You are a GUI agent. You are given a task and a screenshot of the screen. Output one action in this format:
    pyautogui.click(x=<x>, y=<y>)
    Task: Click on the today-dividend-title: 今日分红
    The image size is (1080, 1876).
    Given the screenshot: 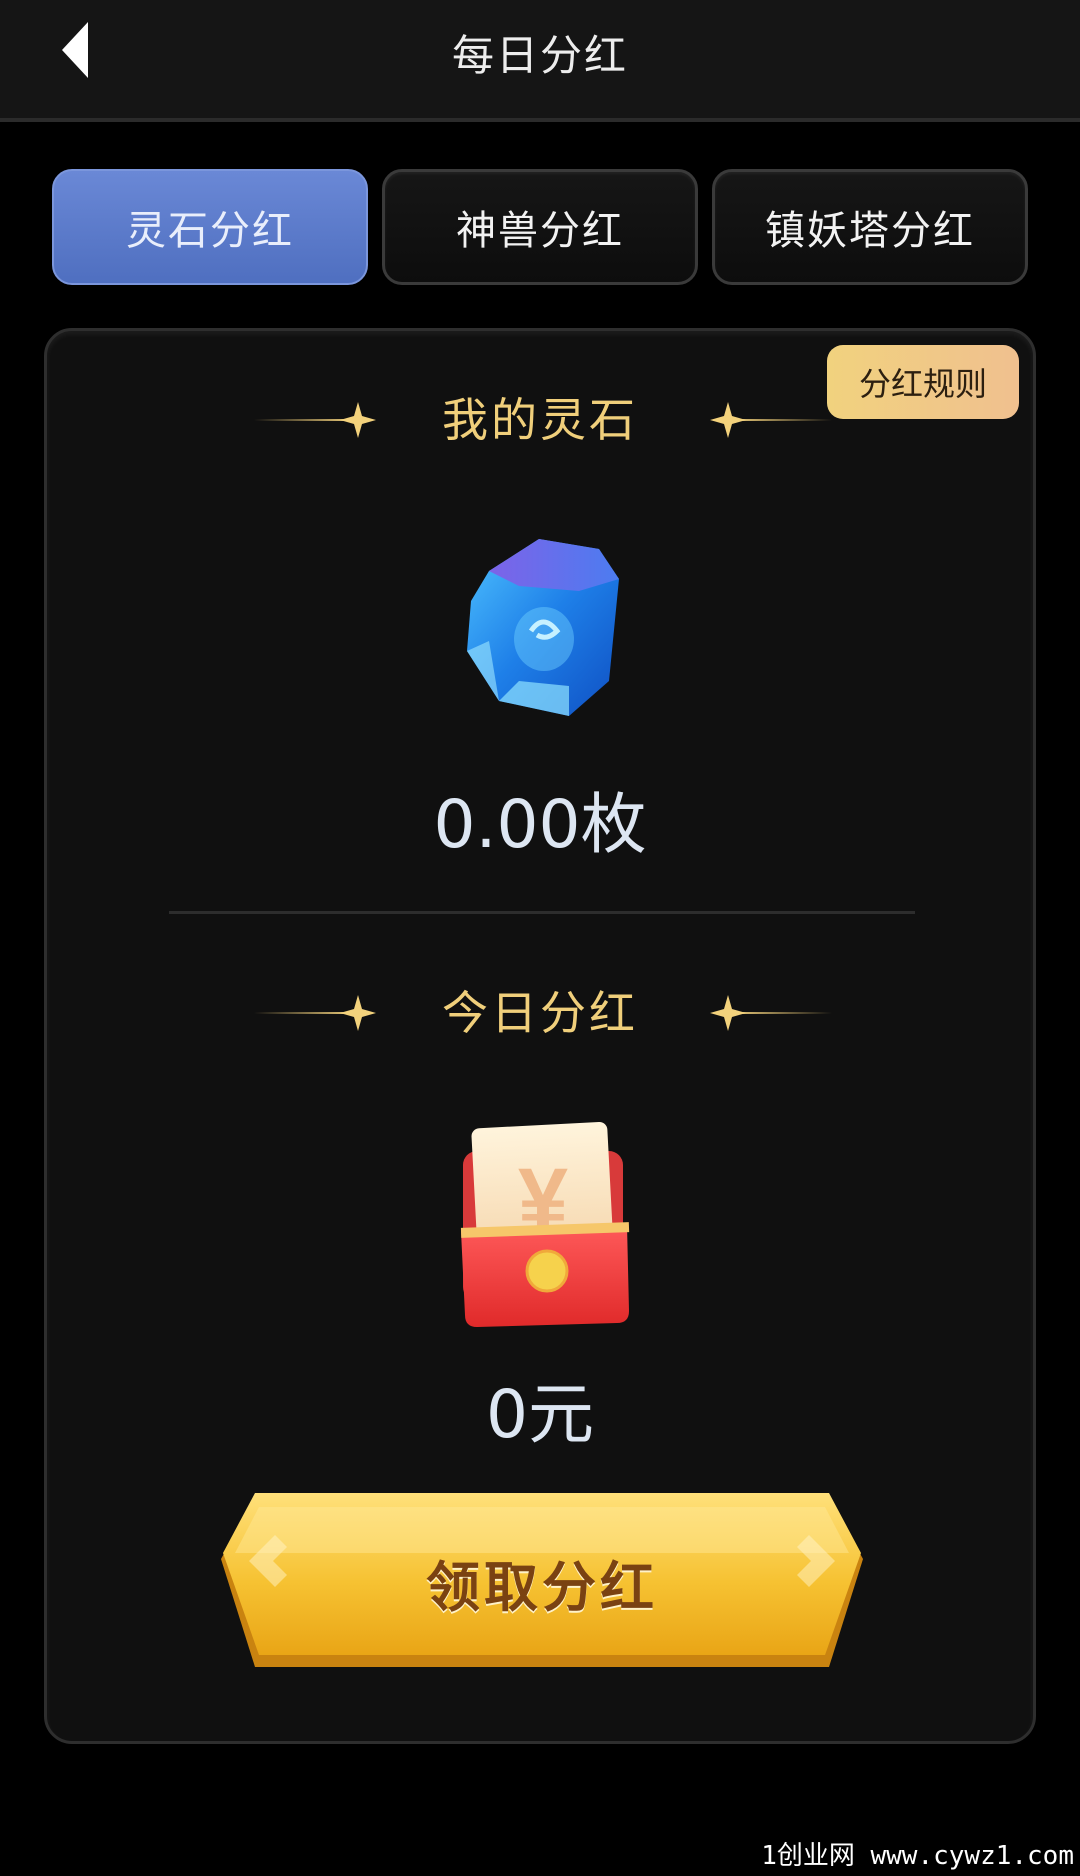 What is the action you would take?
    pyautogui.click(x=540, y=1013)
    